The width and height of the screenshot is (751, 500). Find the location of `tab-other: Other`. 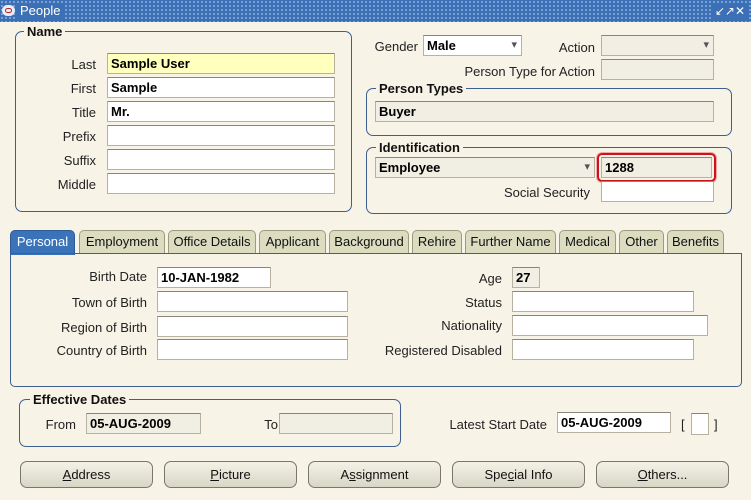

tab-other: Other is located at coordinates (641, 242).